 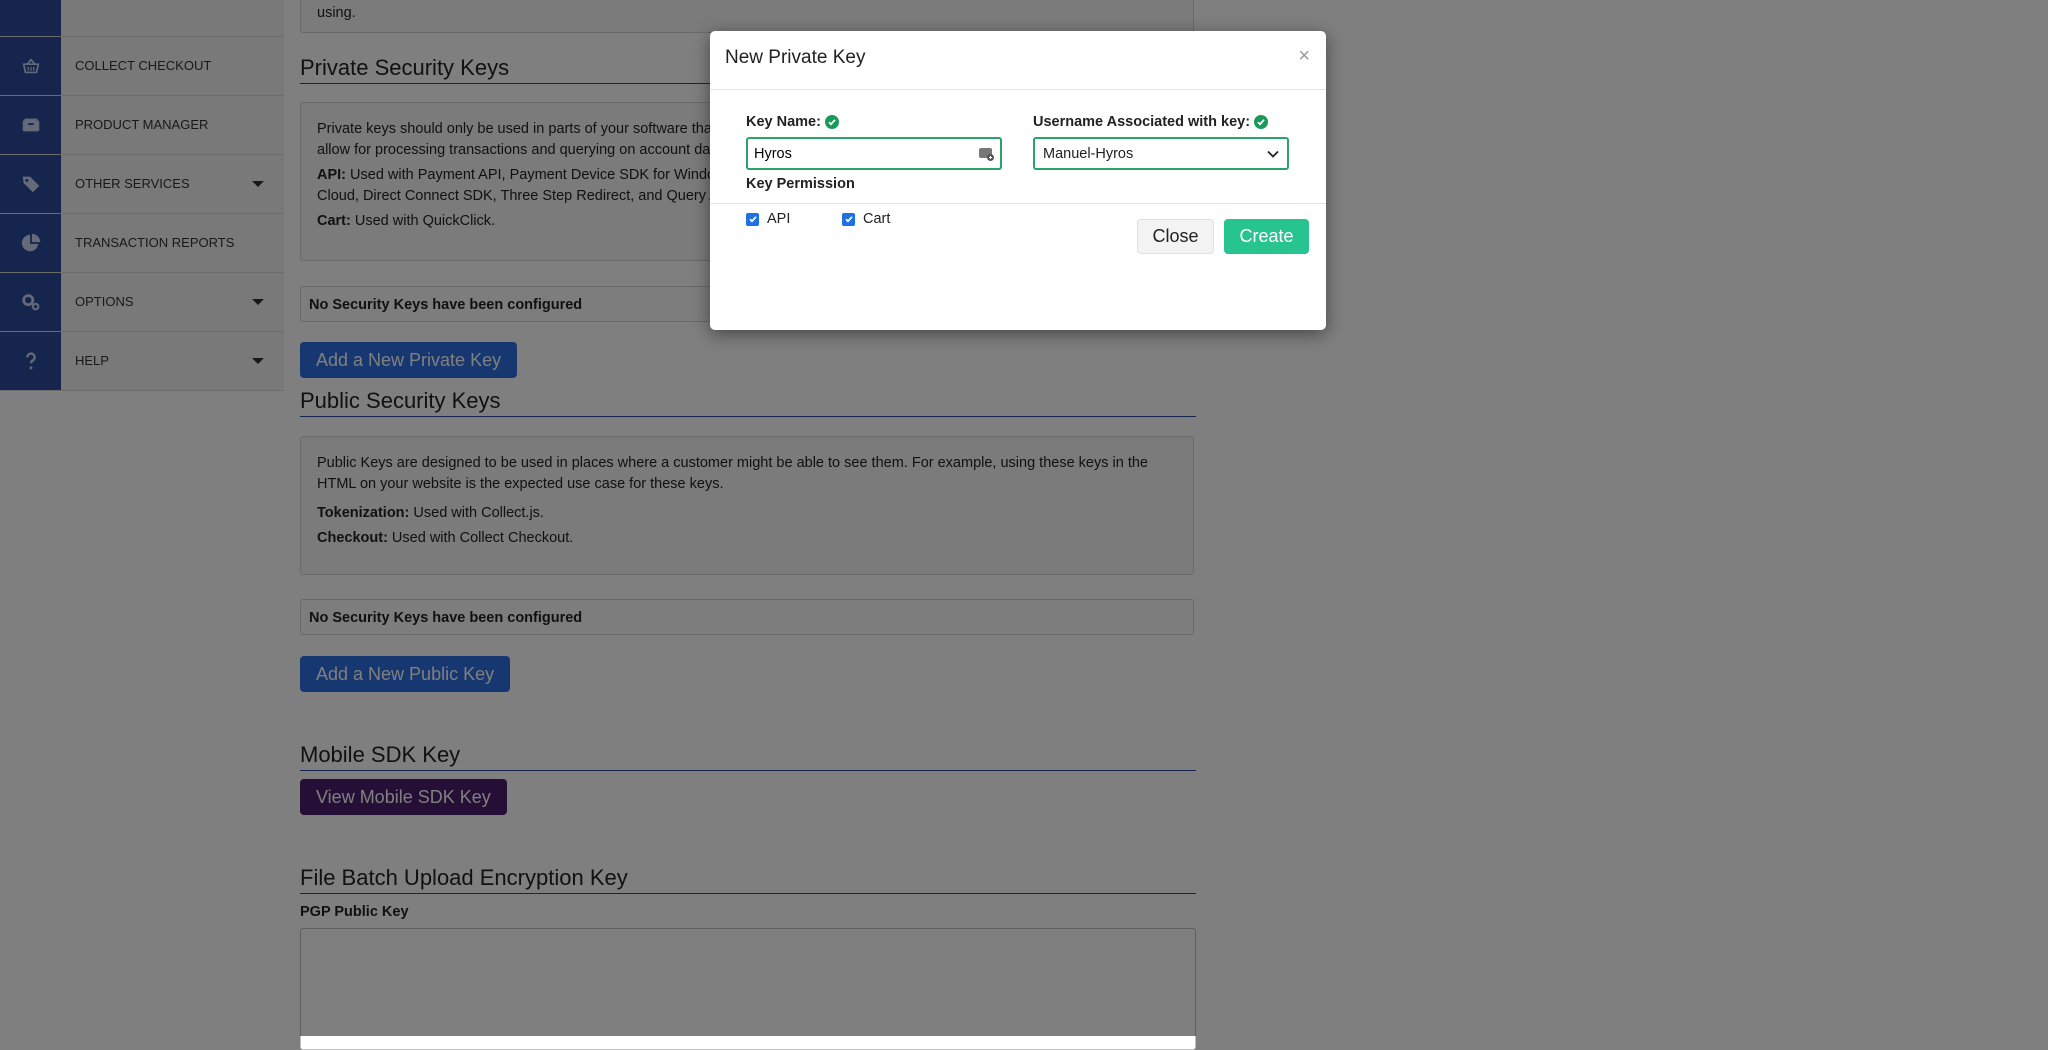 I want to click on modal-title: New Private Key, so click(x=795, y=57).